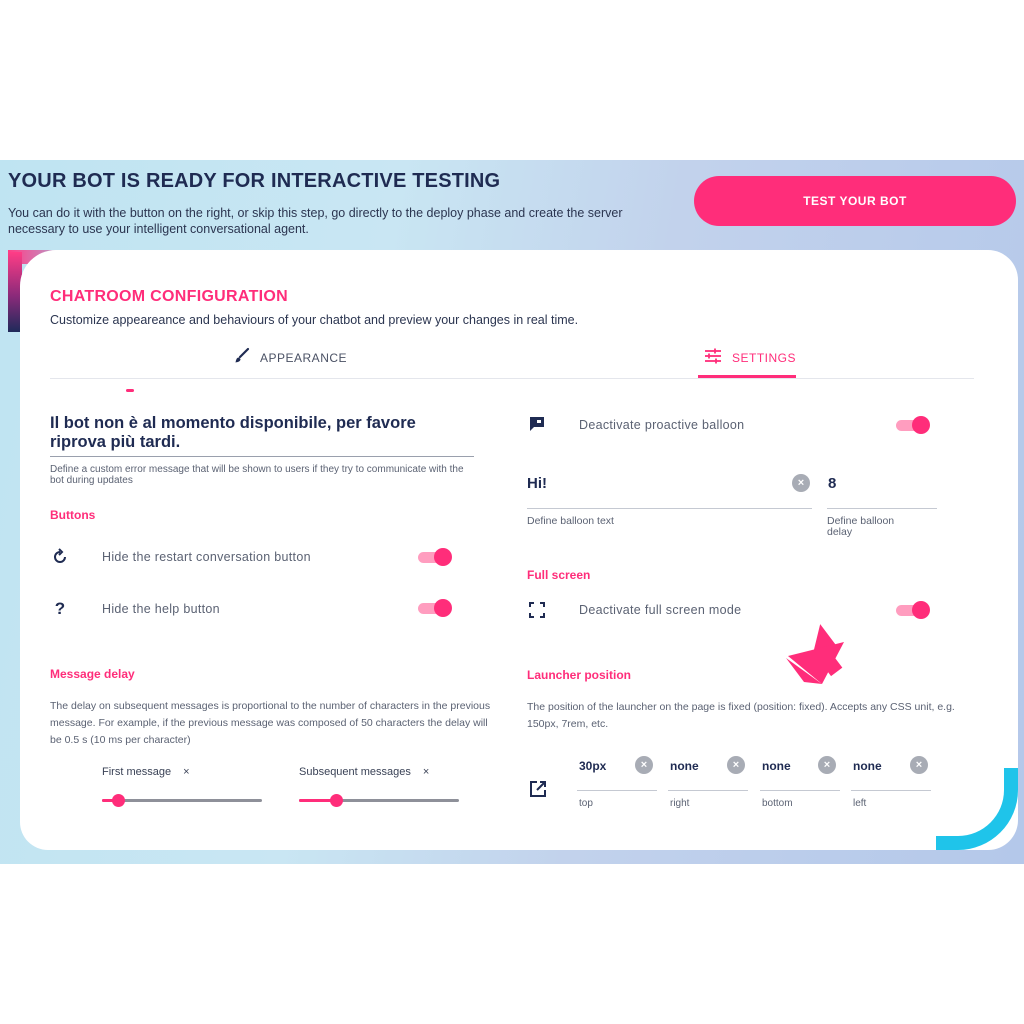 The height and width of the screenshot is (1024, 1024). I want to click on position-right-input: none, so click(684, 766).